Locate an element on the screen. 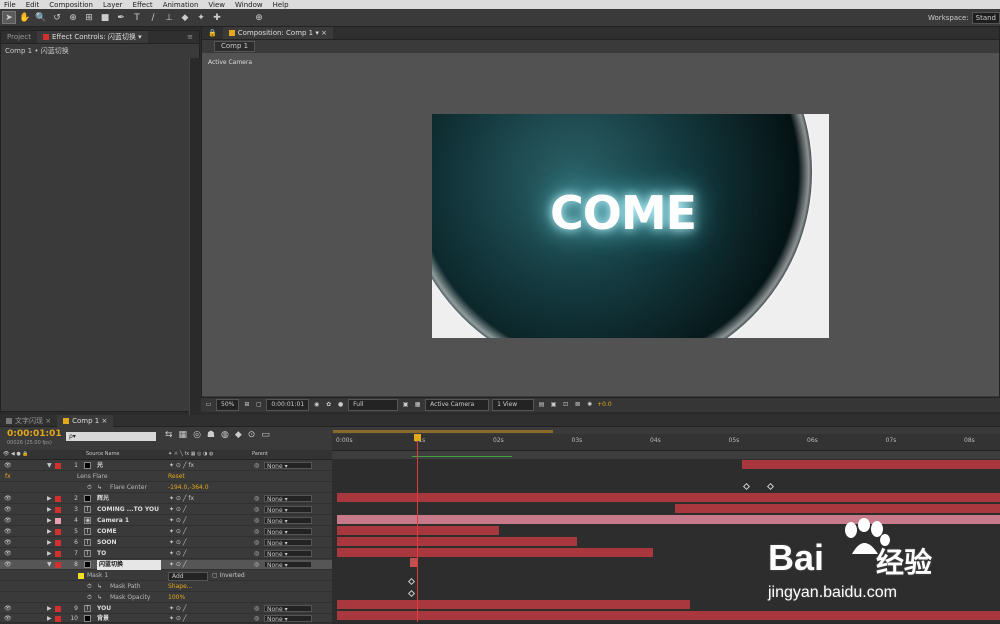  tab-effect-controls: Effect Controls: 闪蓝切换 ▾ is located at coordinates (92, 37).